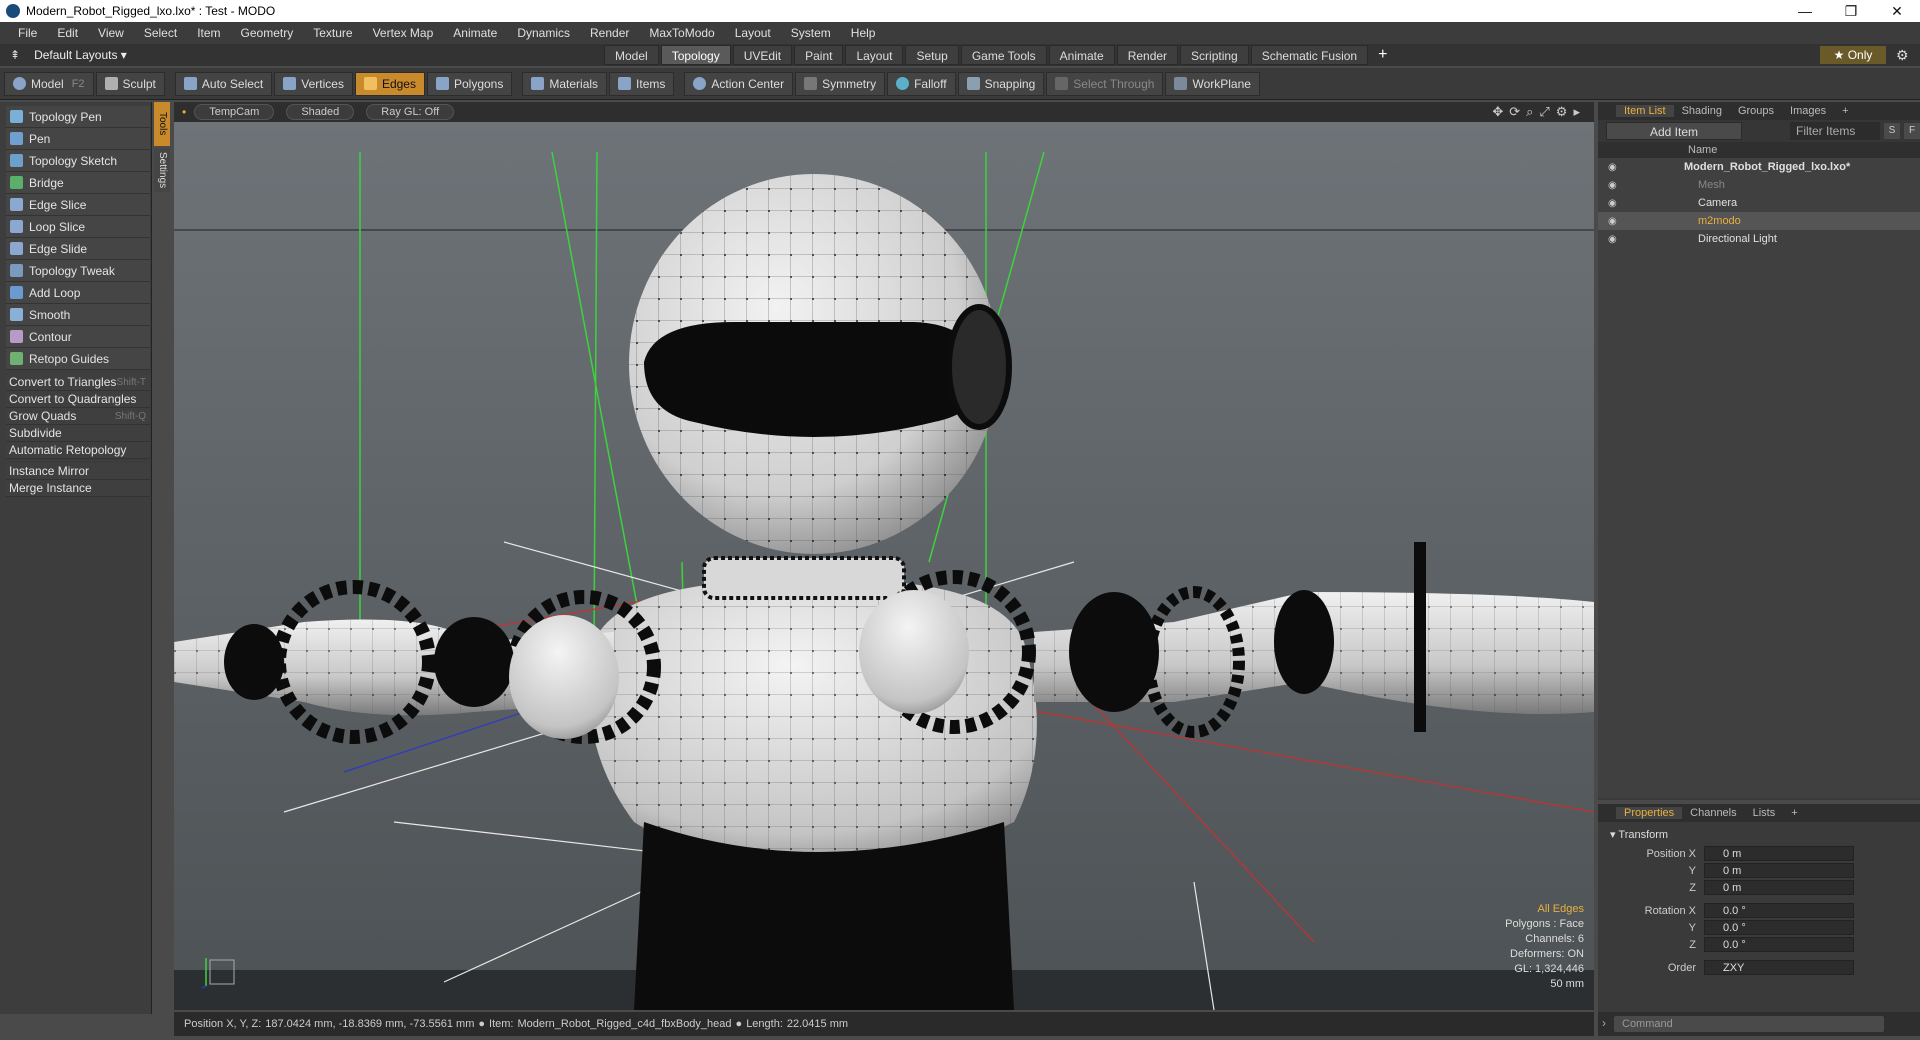 The image size is (1920, 1040). What do you see at coordinates (874, 55) in the screenshot?
I see `tab-layout: Layout` at bounding box center [874, 55].